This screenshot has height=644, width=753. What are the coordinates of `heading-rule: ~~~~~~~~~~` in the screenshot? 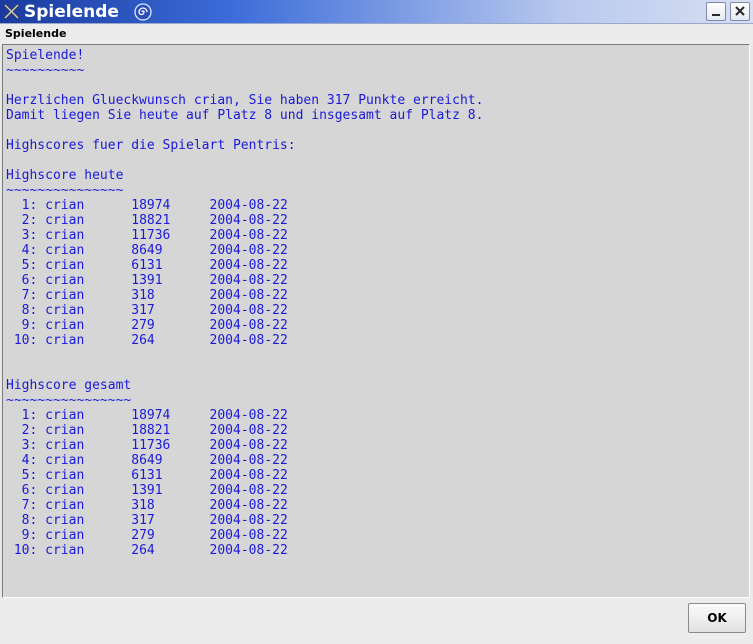 It's located at (45, 70).